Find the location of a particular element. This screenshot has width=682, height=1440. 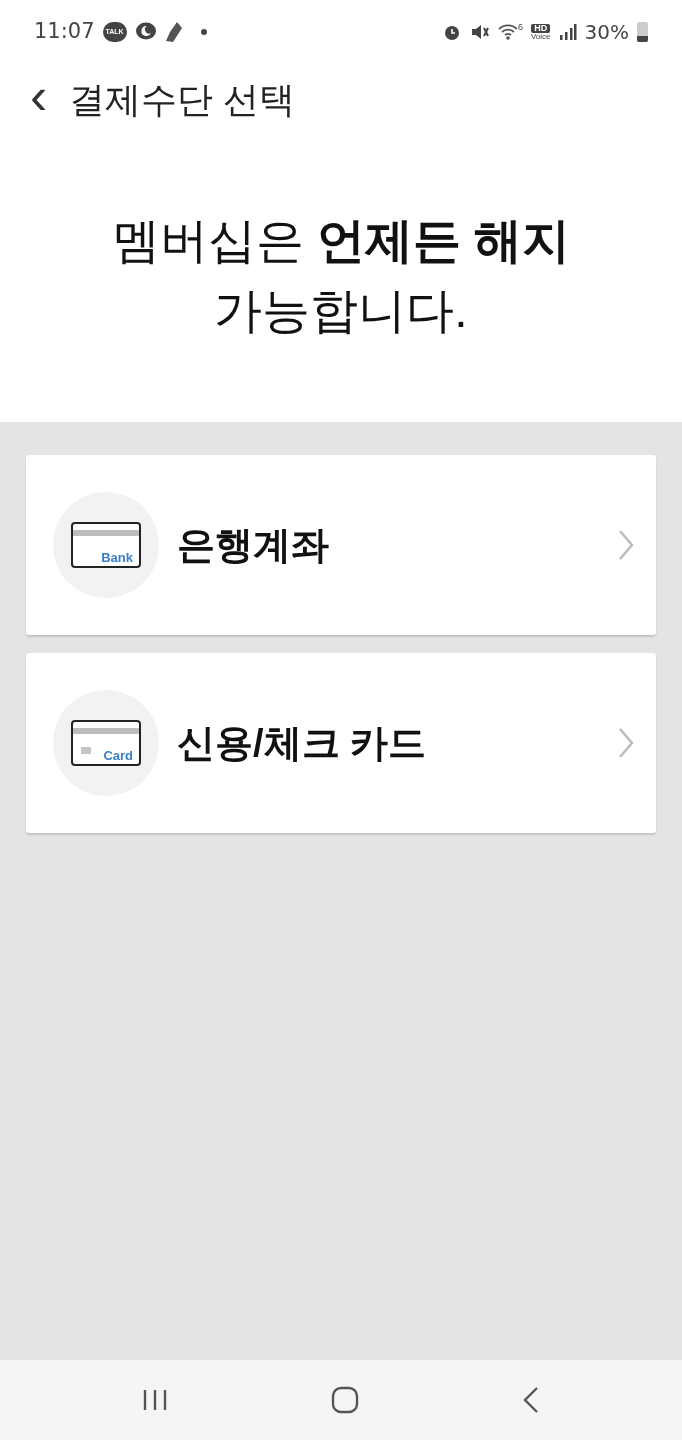

method-label: 은행계좌 is located at coordinates (253, 545).